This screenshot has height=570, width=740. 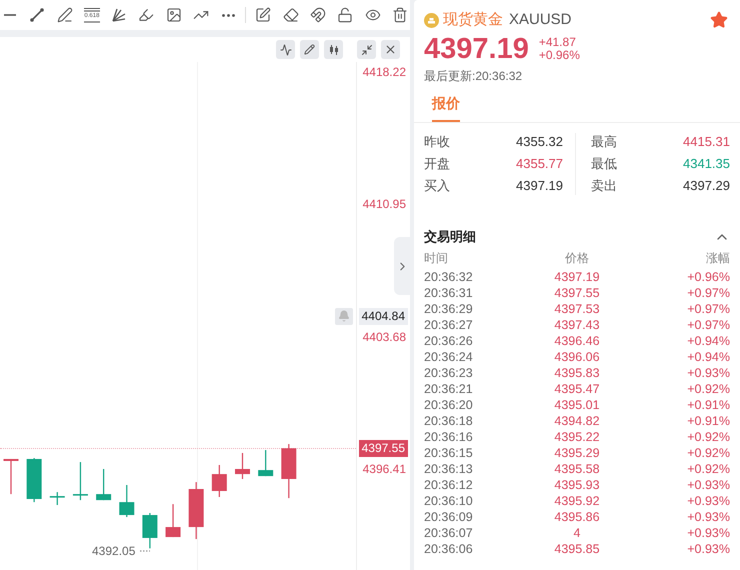 I want to click on trade-price: 4397.55, so click(x=577, y=292).